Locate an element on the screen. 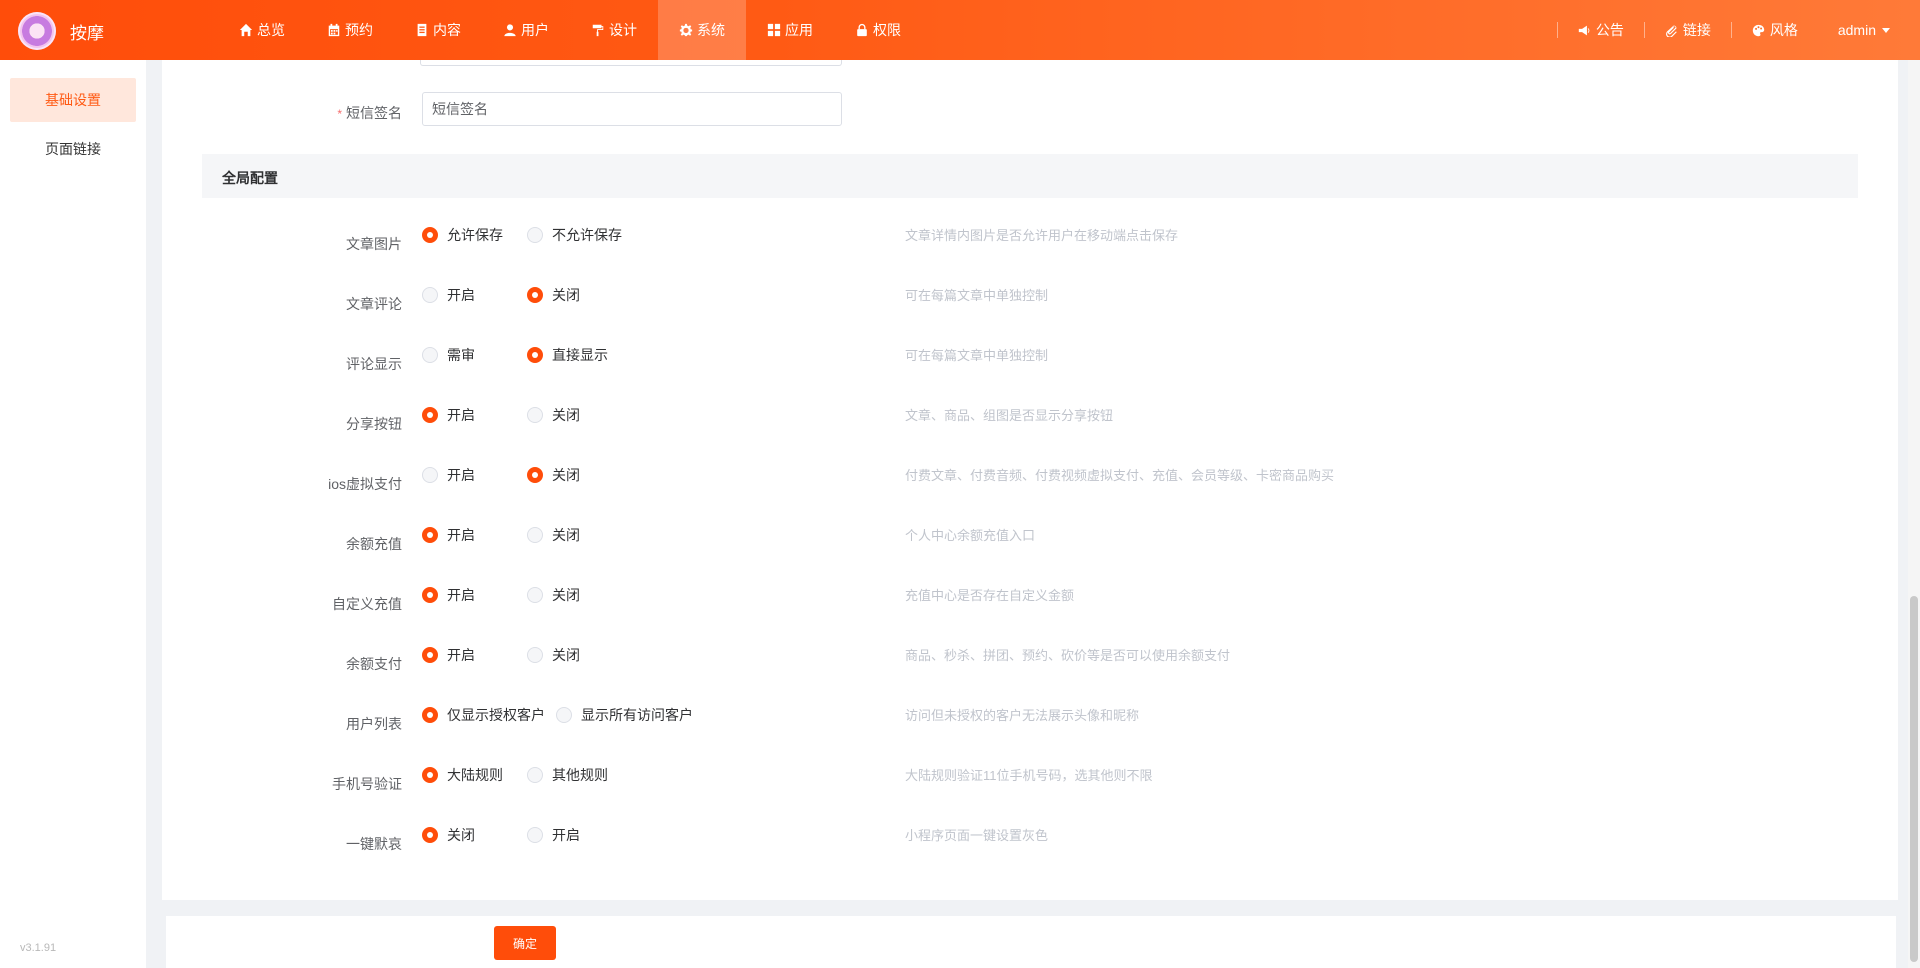 This screenshot has width=1920, height=968. setting-label: 手机号验证 is located at coordinates (367, 784).